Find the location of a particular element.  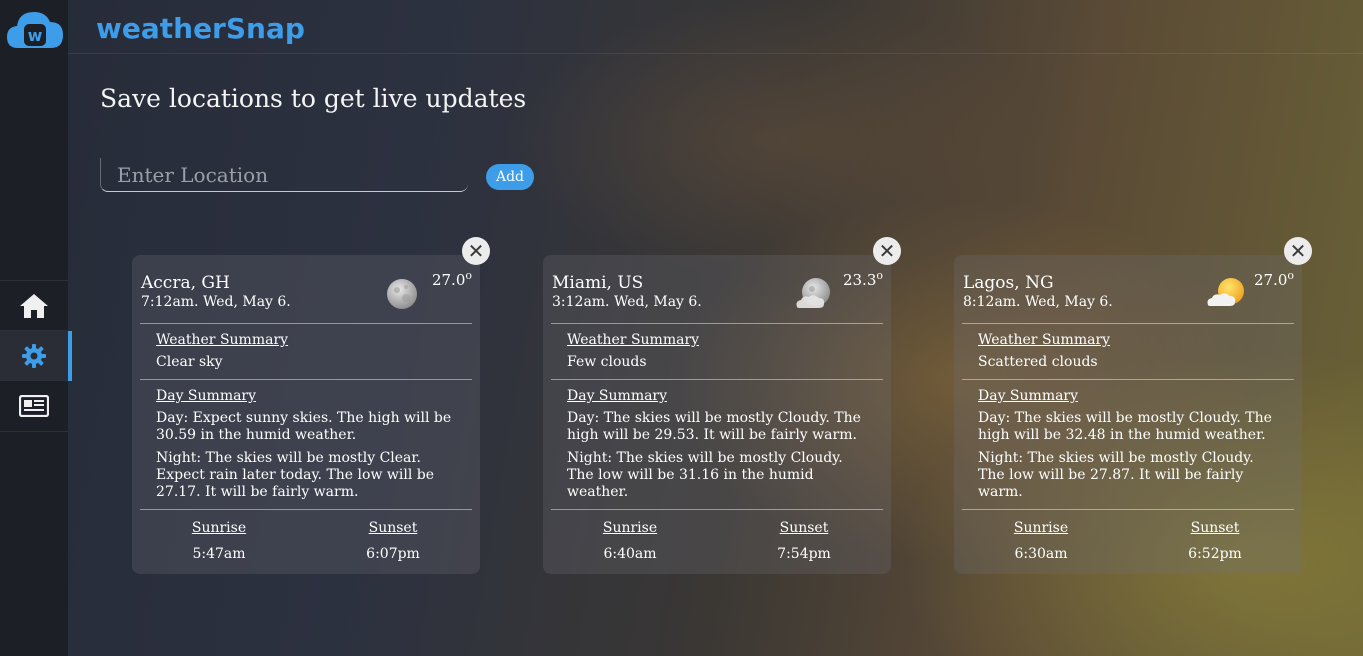

temperature: 23.3o is located at coordinates (862, 279).